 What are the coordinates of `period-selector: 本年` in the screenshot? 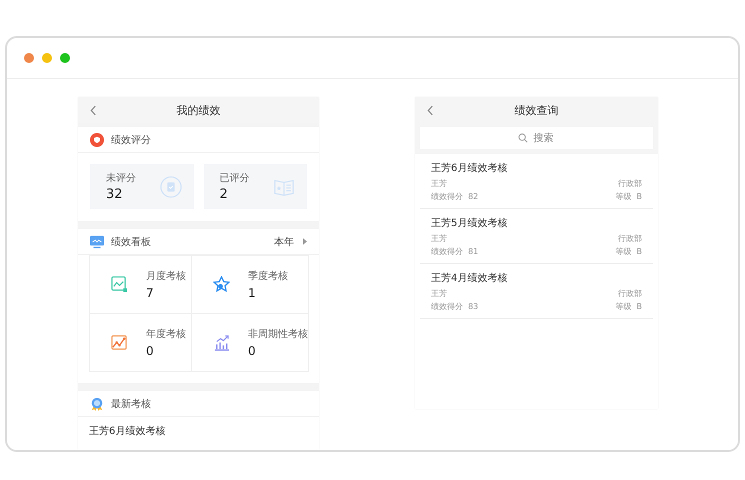 It's located at (284, 241).